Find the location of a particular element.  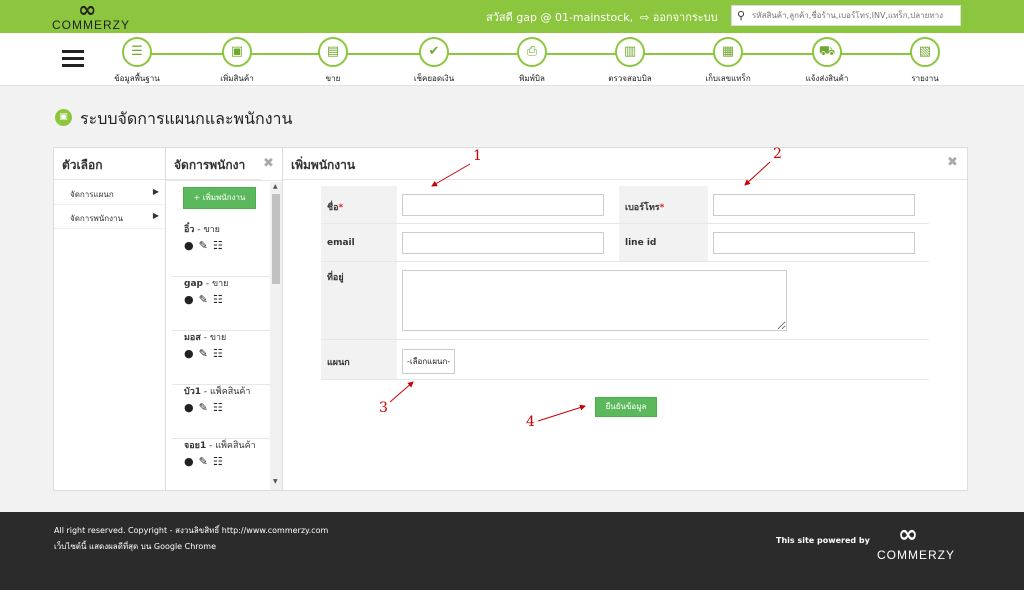

nav-step-2: ▤ ขาย is located at coordinates (333, 61).